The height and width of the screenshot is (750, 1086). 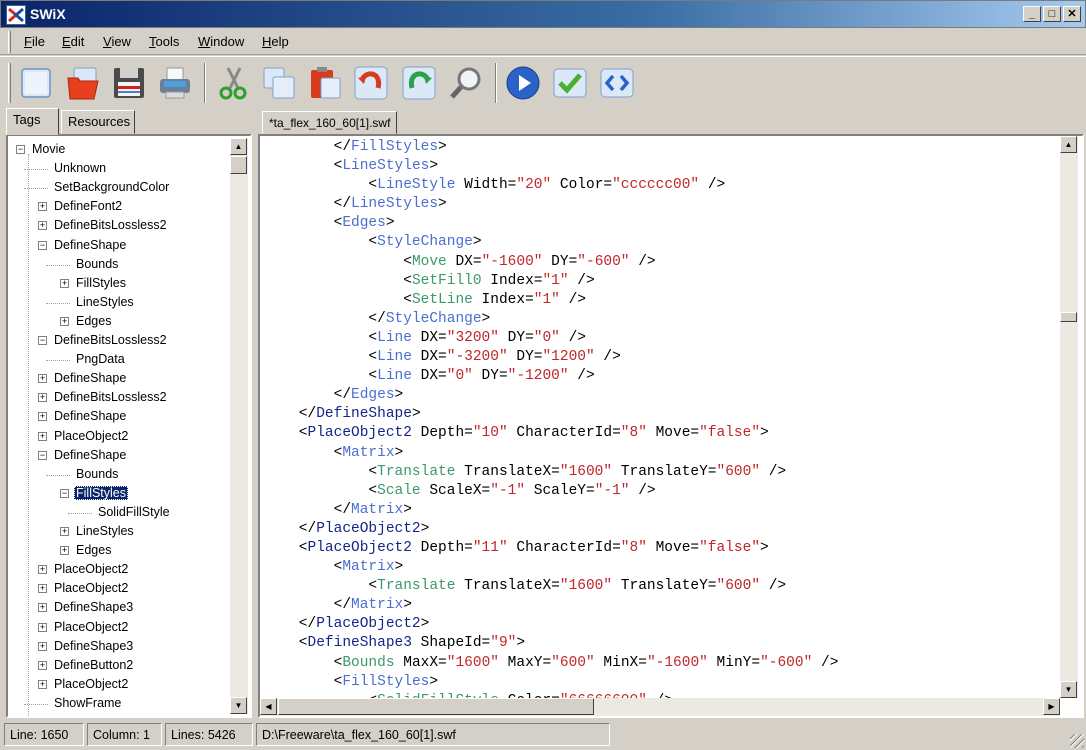 I want to click on editor-vertical-scrollbar: ▲ ▼, so click(x=1069, y=417).